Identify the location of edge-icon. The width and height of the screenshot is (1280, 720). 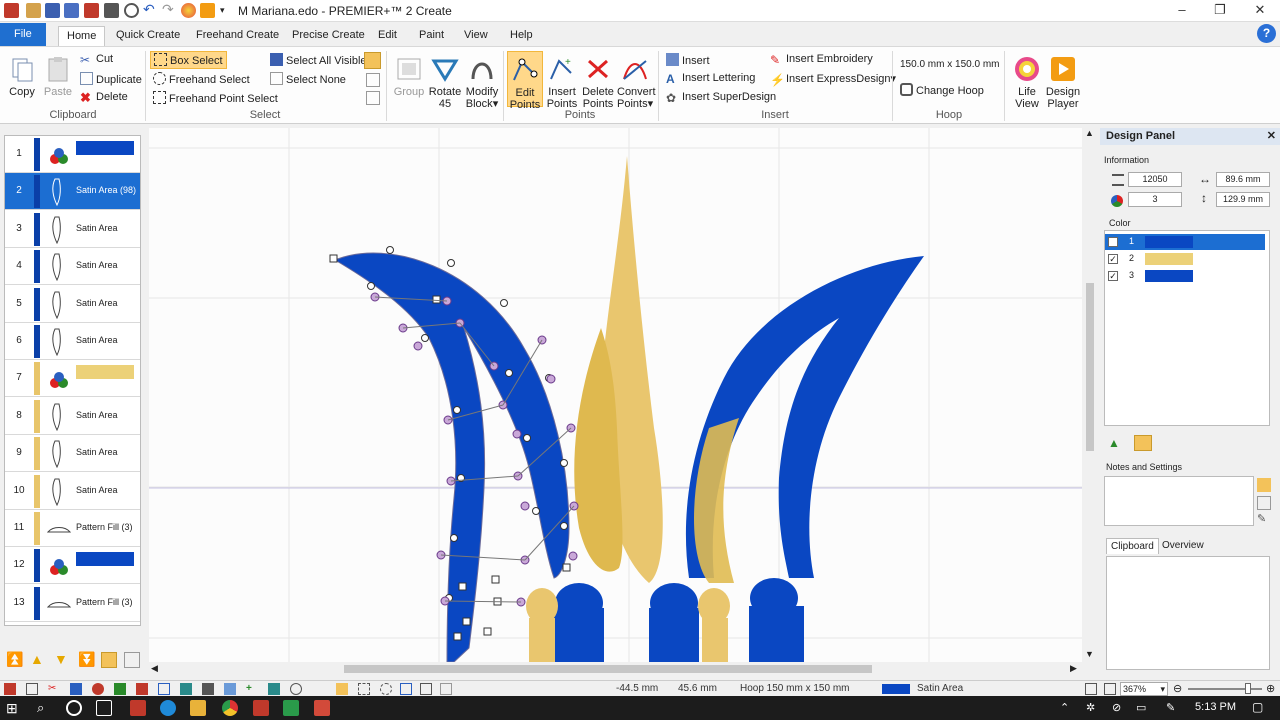
(168, 708).